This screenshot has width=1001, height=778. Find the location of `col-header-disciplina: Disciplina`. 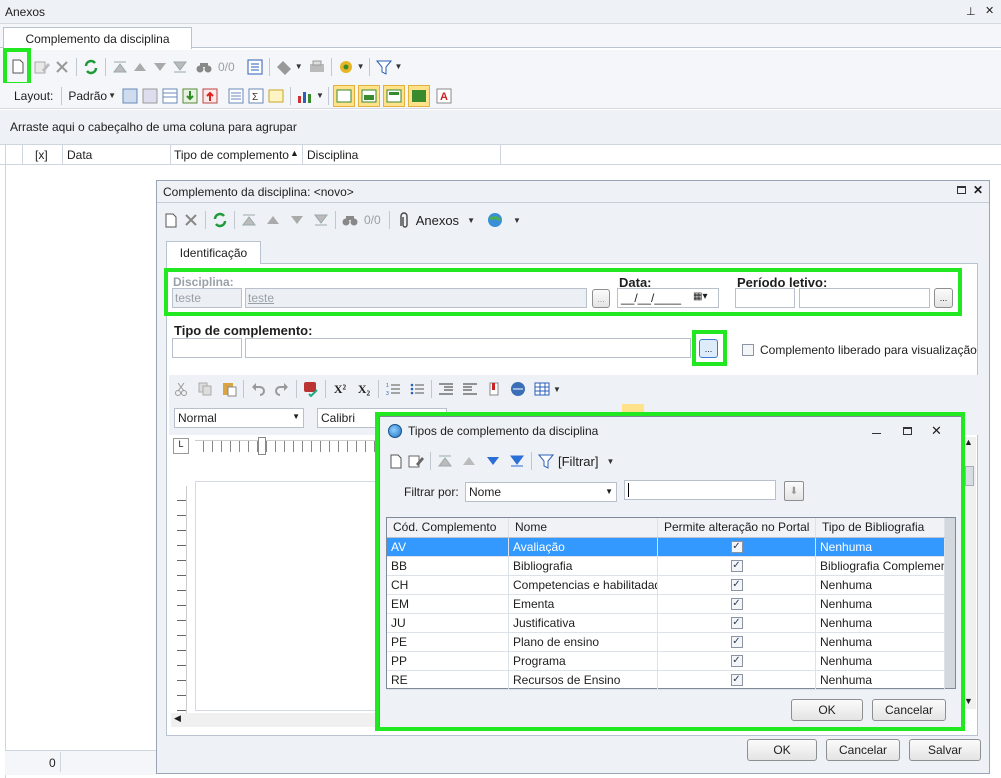

col-header-disciplina: Disciplina is located at coordinates (332, 155).